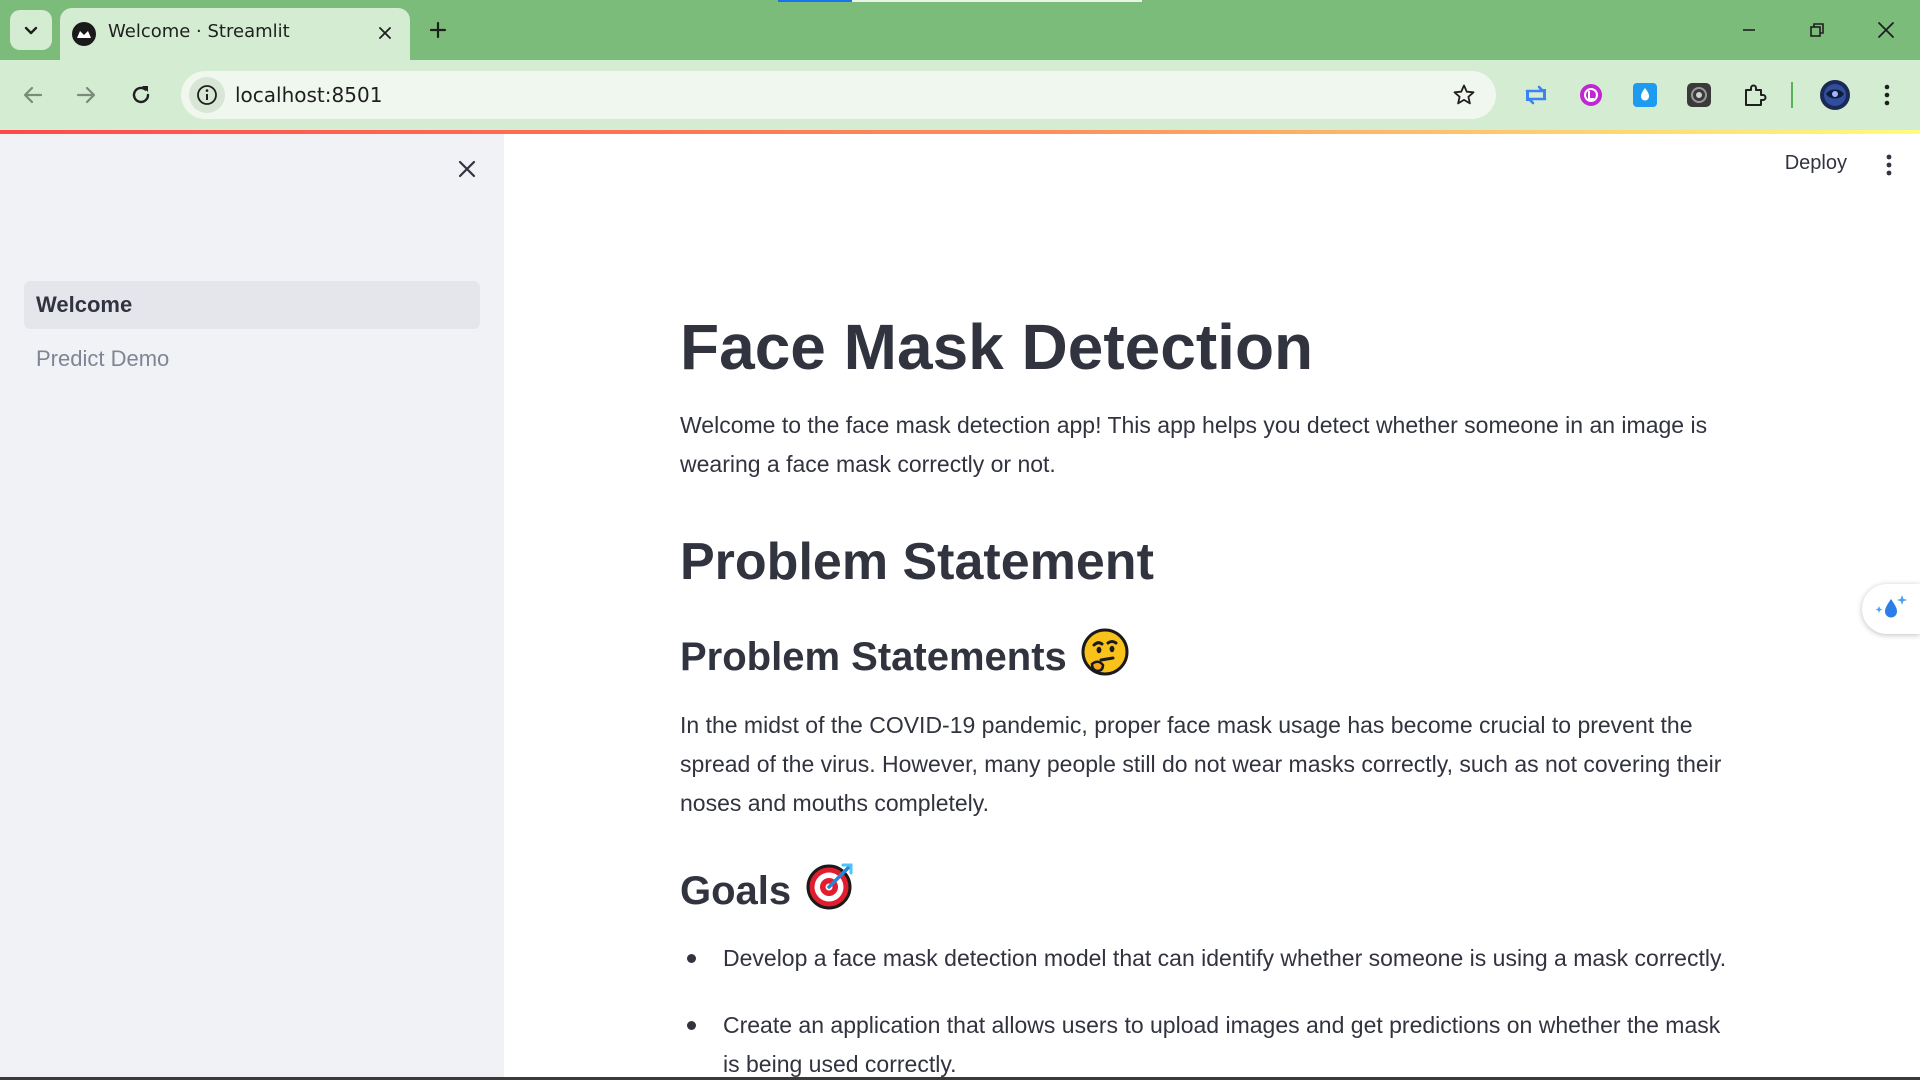  I want to click on goals-heading-text: Goals, so click(736, 890).